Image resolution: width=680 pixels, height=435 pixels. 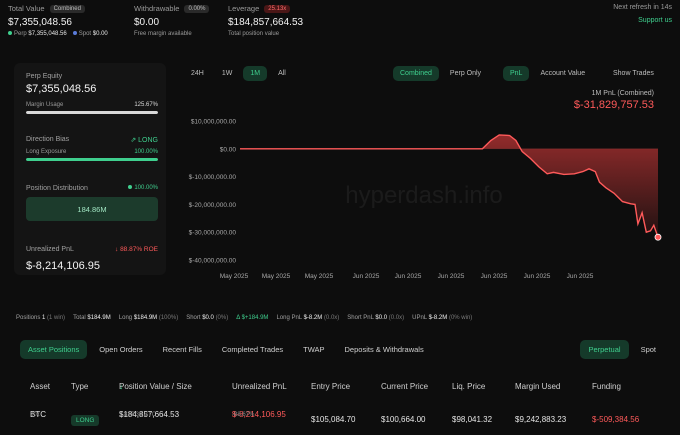 I want to click on summary-long: Long $184.9M (100%), so click(x=148, y=318).